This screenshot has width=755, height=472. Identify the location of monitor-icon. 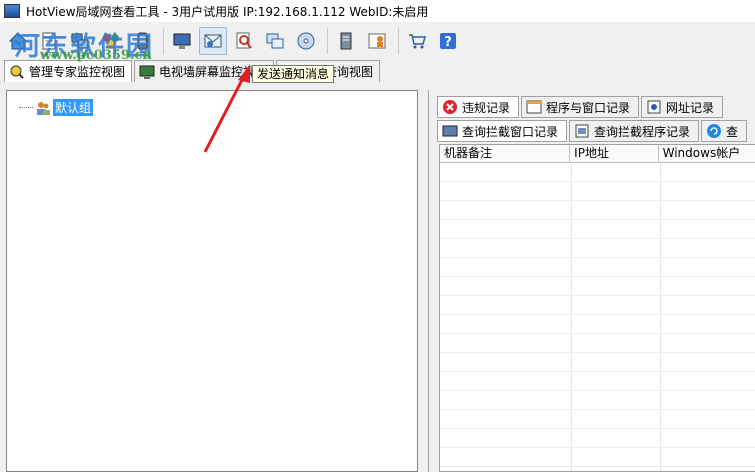
(182, 41).